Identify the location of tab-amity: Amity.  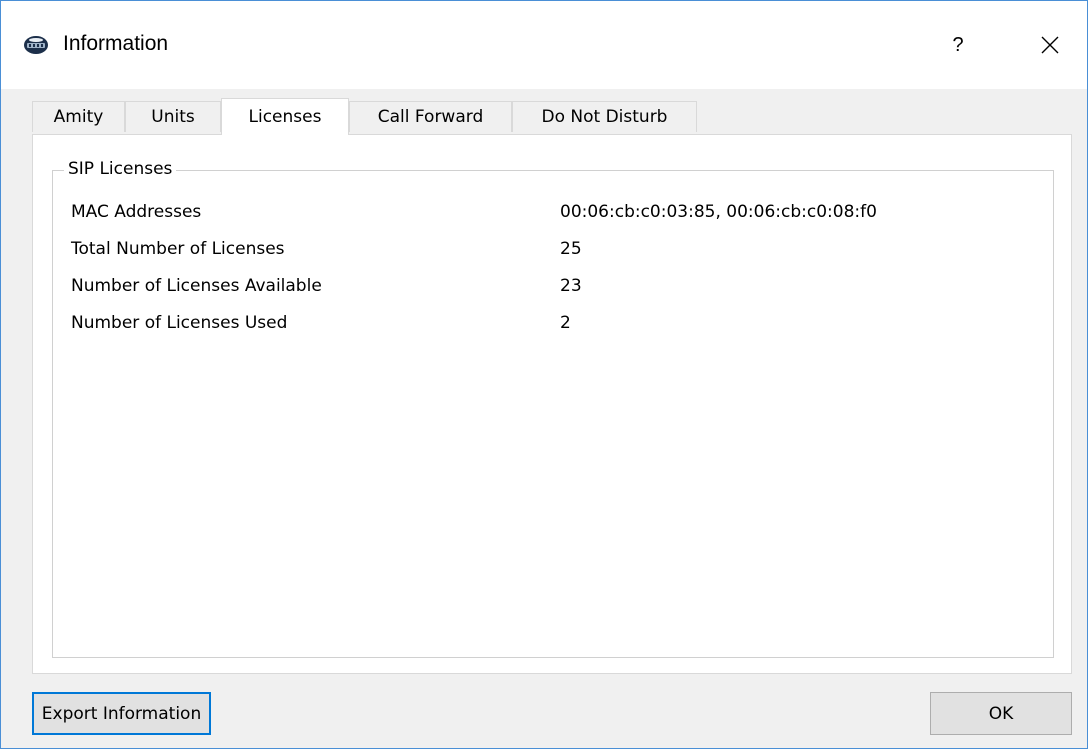
(78, 116).